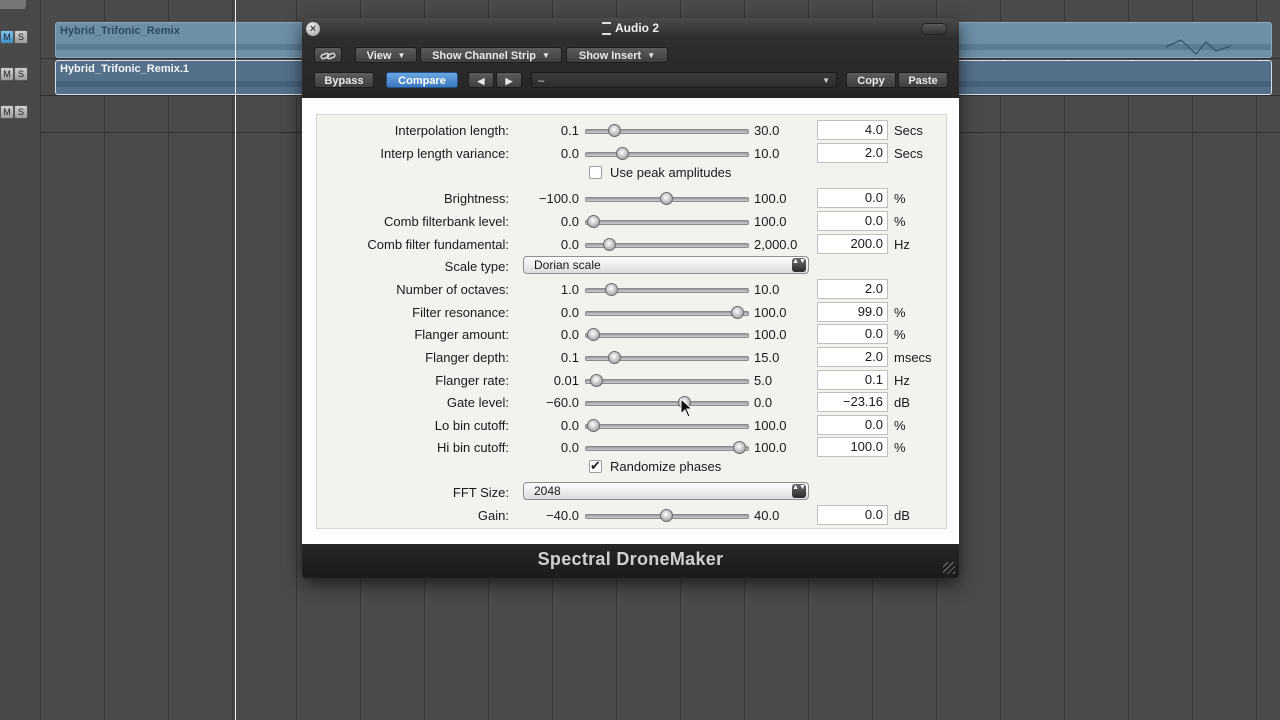  Describe the element at coordinates (776, 244) in the screenshot. I see `param-max: 2,000.0` at that location.